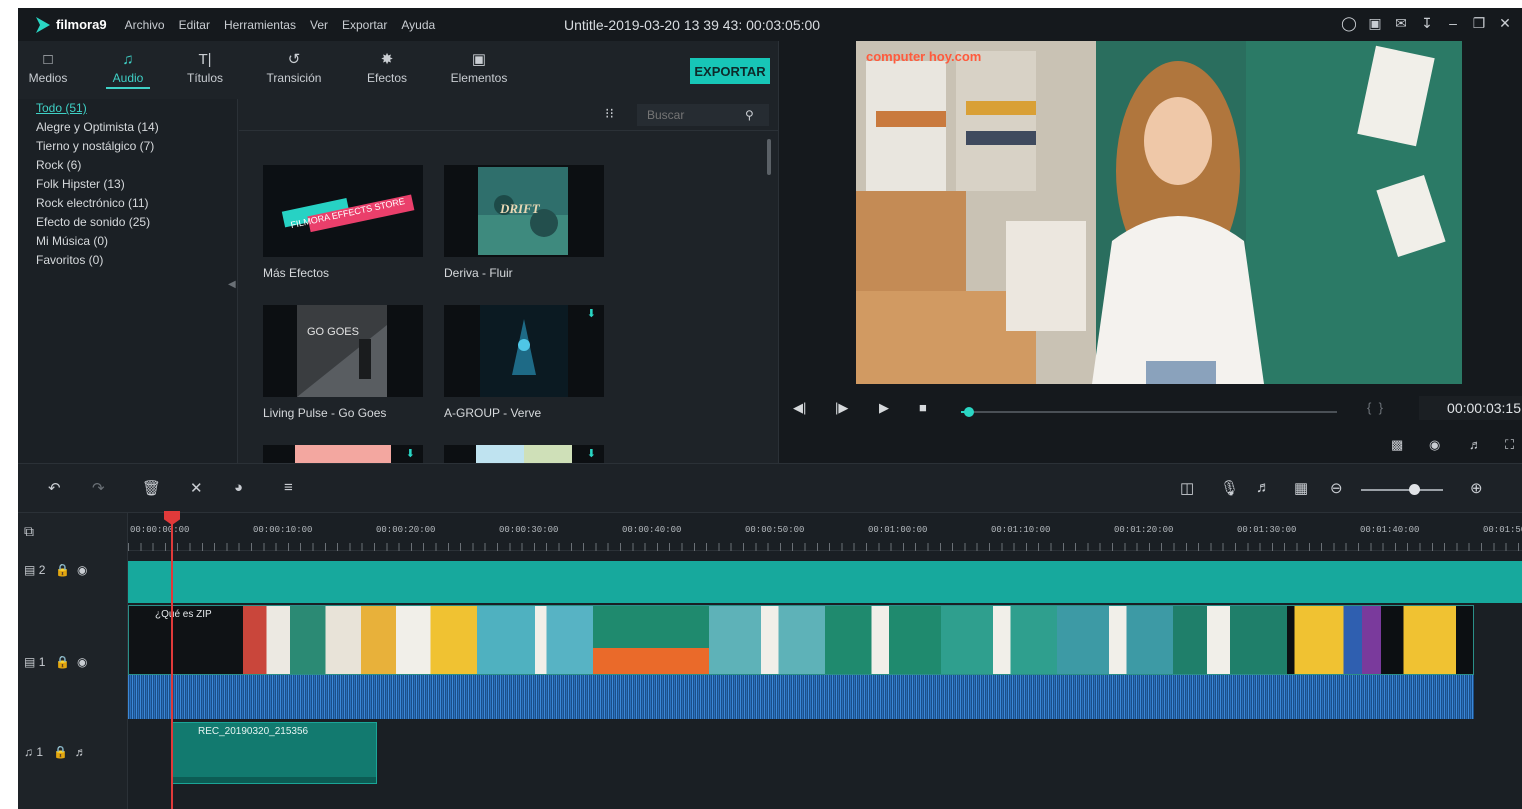 This screenshot has height=809, width=1522. What do you see at coordinates (1375, 23) in the screenshot?
I see `save-icon: ▣` at bounding box center [1375, 23].